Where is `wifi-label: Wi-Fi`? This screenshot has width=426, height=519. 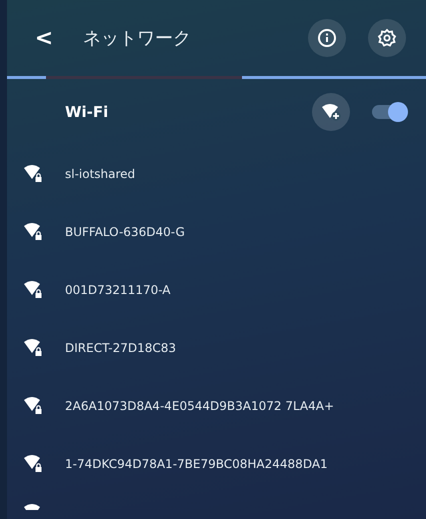
wifi-label: Wi-Fi is located at coordinates (86, 112).